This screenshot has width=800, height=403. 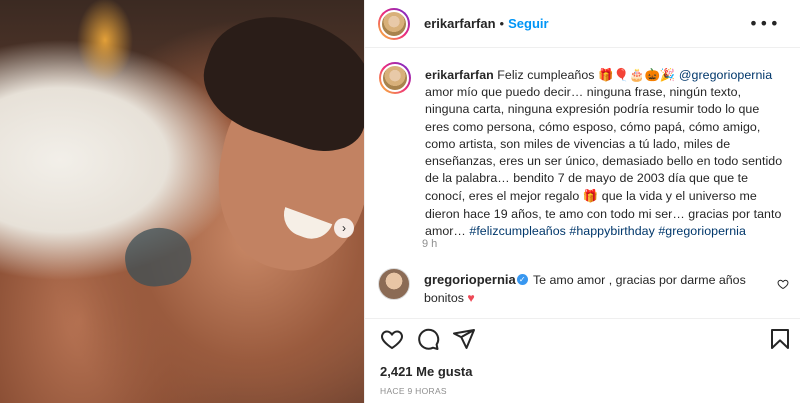 I want to click on caption-intro: Feliz cumpleaños, so click(x=548, y=75).